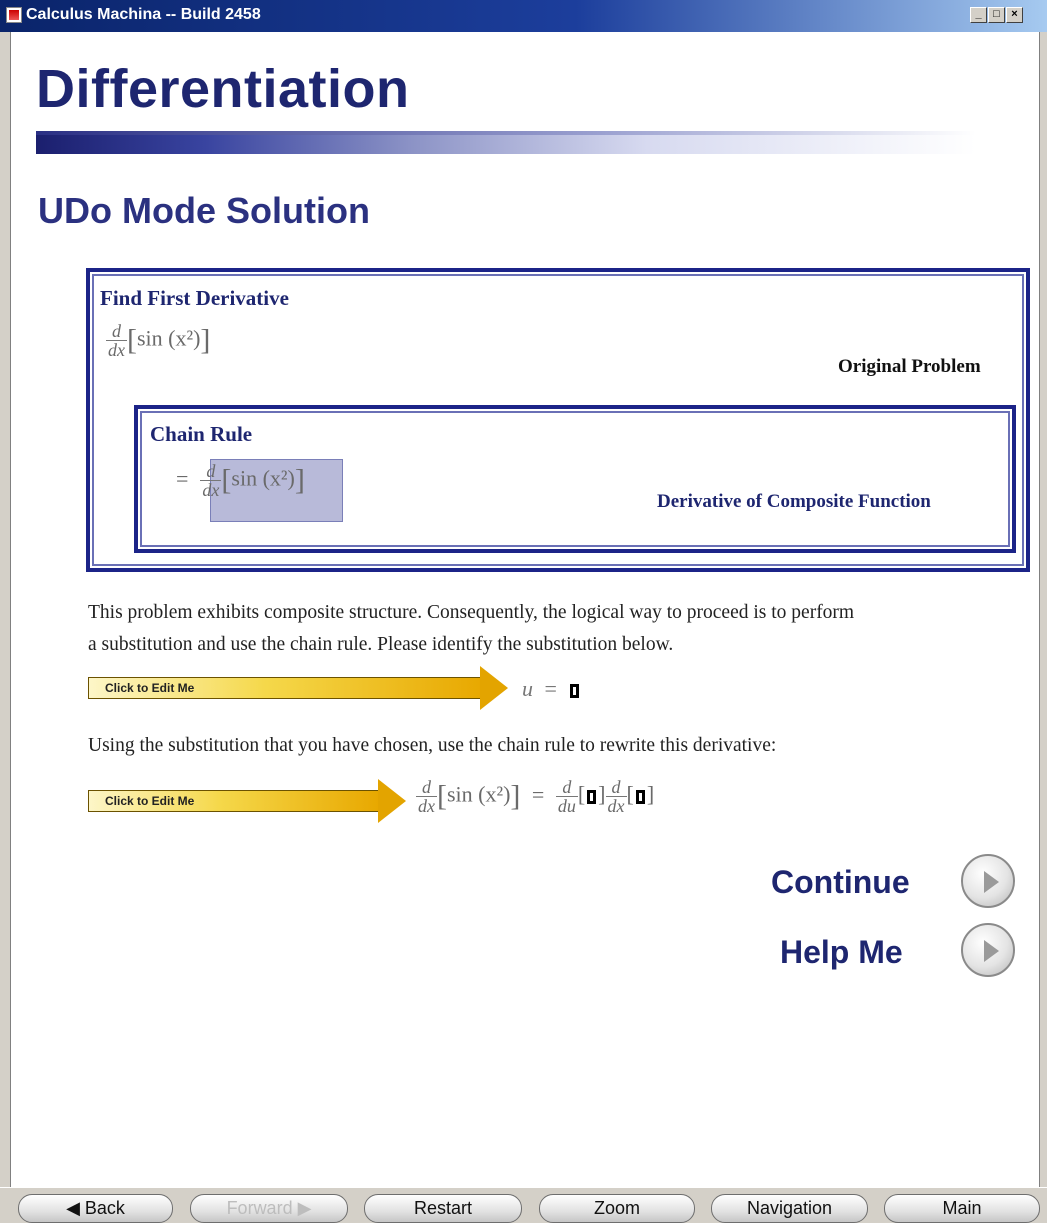 The height and width of the screenshot is (1223, 1047). I want to click on zoom-button: Zoom, so click(617, 1208).